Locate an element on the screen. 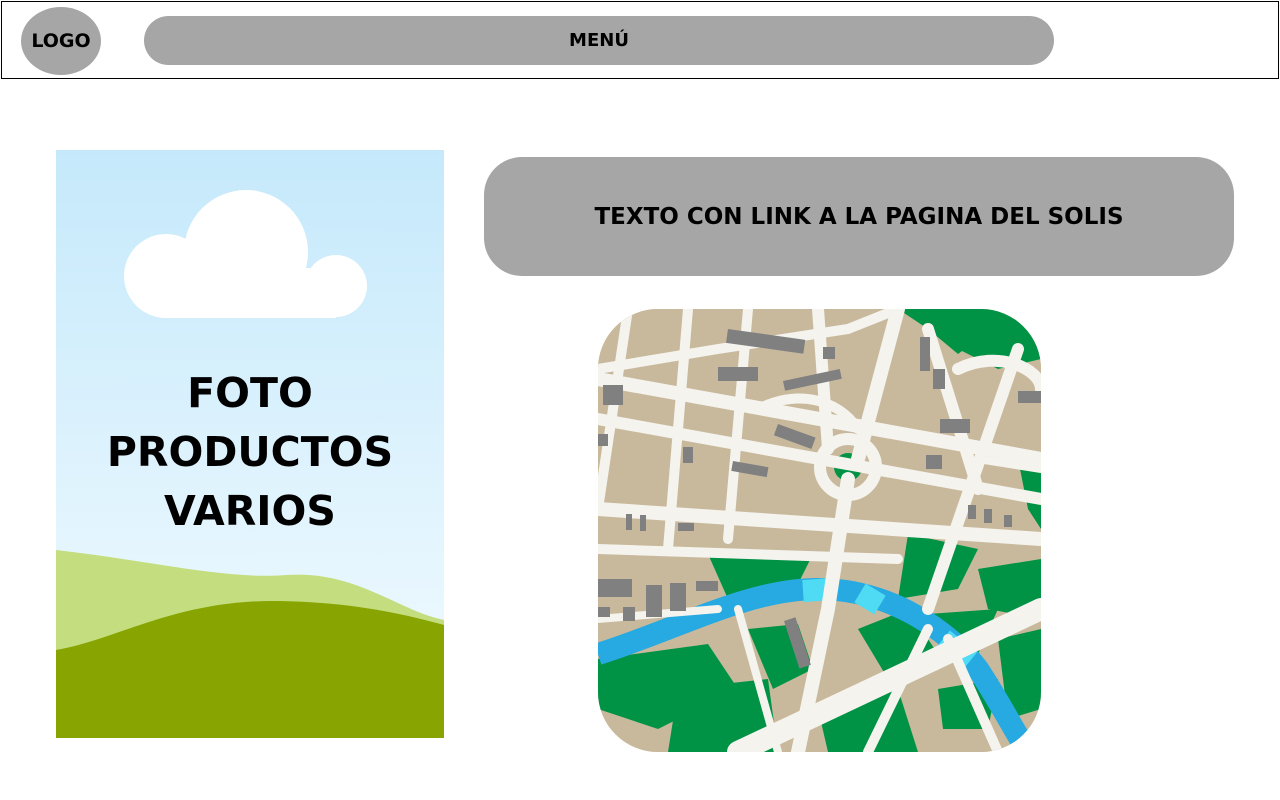 This screenshot has width=1280, height=800. header: LOGO MENÚ is located at coordinates (640, 40).